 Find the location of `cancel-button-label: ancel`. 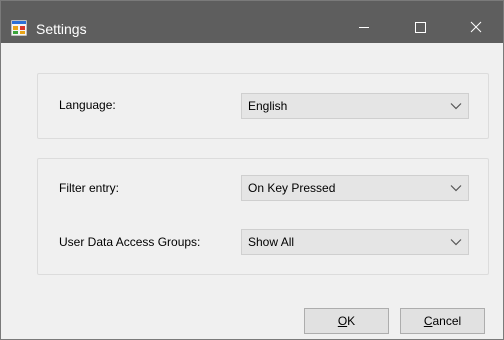

cancel-button-label: ancel is located at coordinates (447, 321).